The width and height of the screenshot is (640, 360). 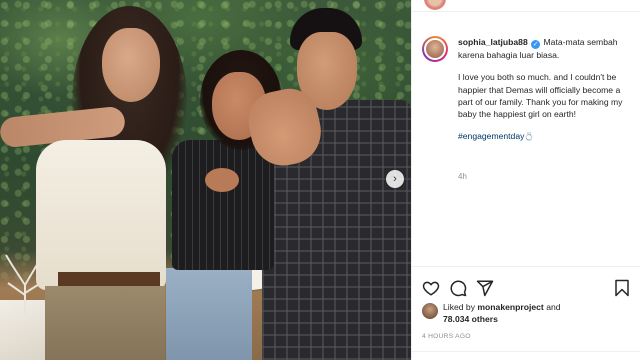 I want to click on comment-icon, so click(x=458, y=288).